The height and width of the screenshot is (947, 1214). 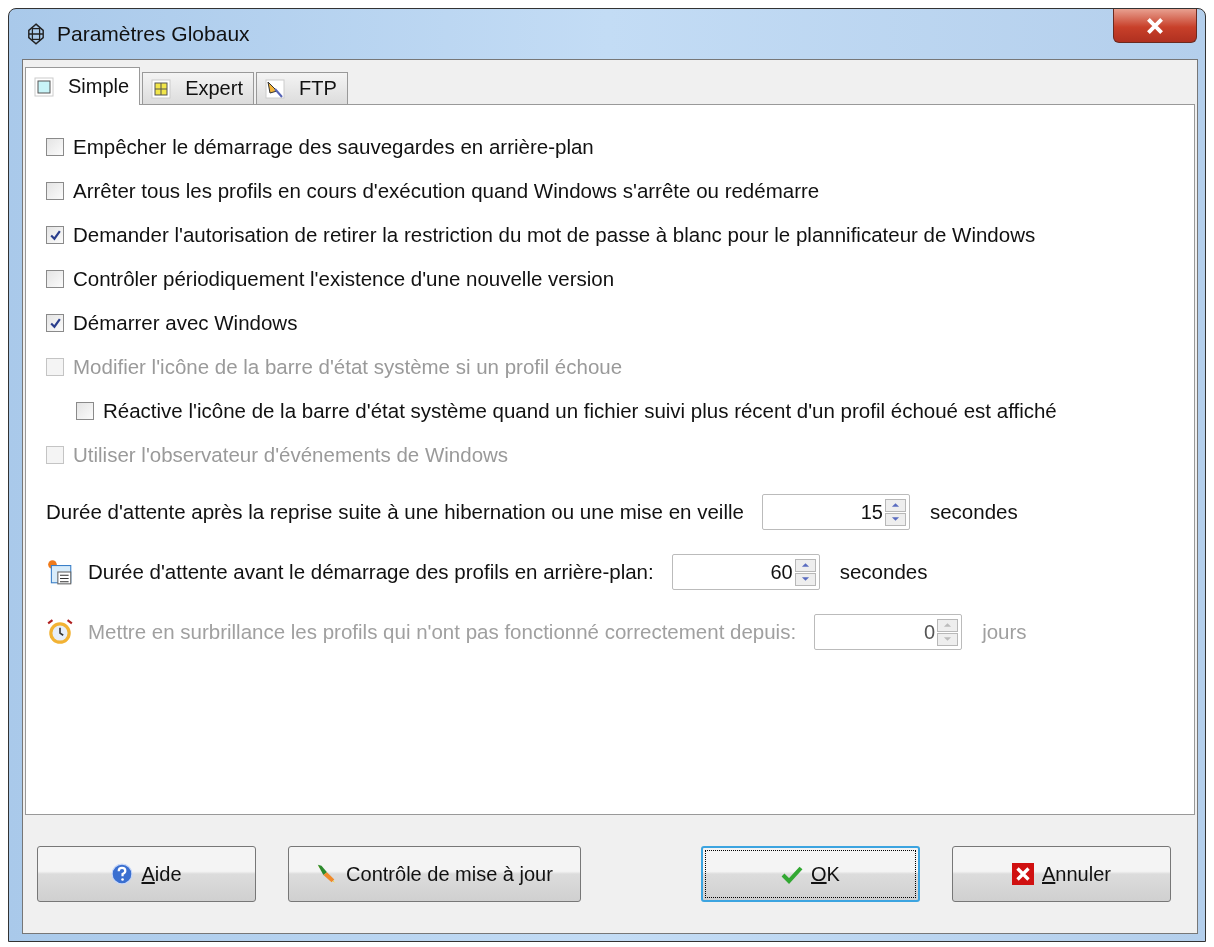 What do you see at coordinates (442, 632) in the screenshot?
I see `delay-label: Mettre en surbrillance les profils qui n'ont pas fonctionné correctement depuis:` at bounding box center [442, 632].